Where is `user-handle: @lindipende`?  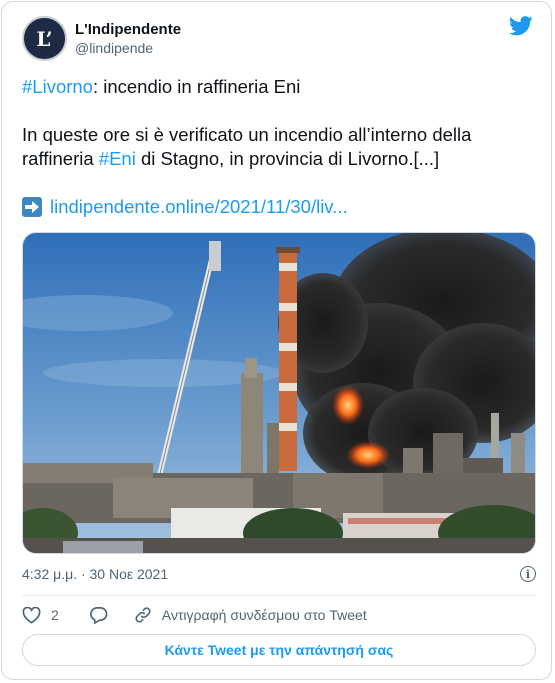 user-handle: @lindipende is located at coordinates (128, 48).